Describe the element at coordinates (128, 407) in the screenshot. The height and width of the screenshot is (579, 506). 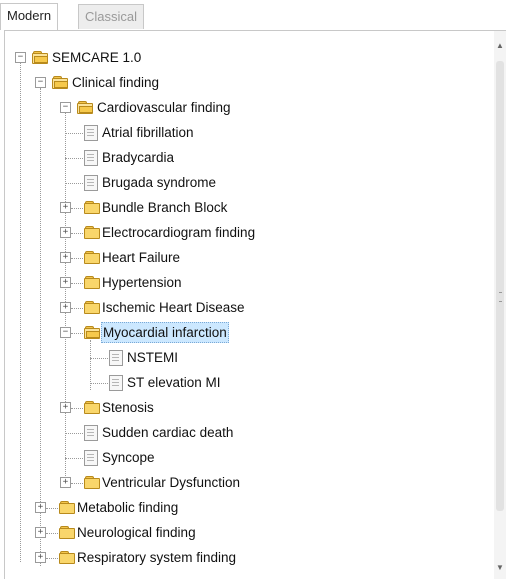
I see `tree-node-label: Stenosis` at that location.